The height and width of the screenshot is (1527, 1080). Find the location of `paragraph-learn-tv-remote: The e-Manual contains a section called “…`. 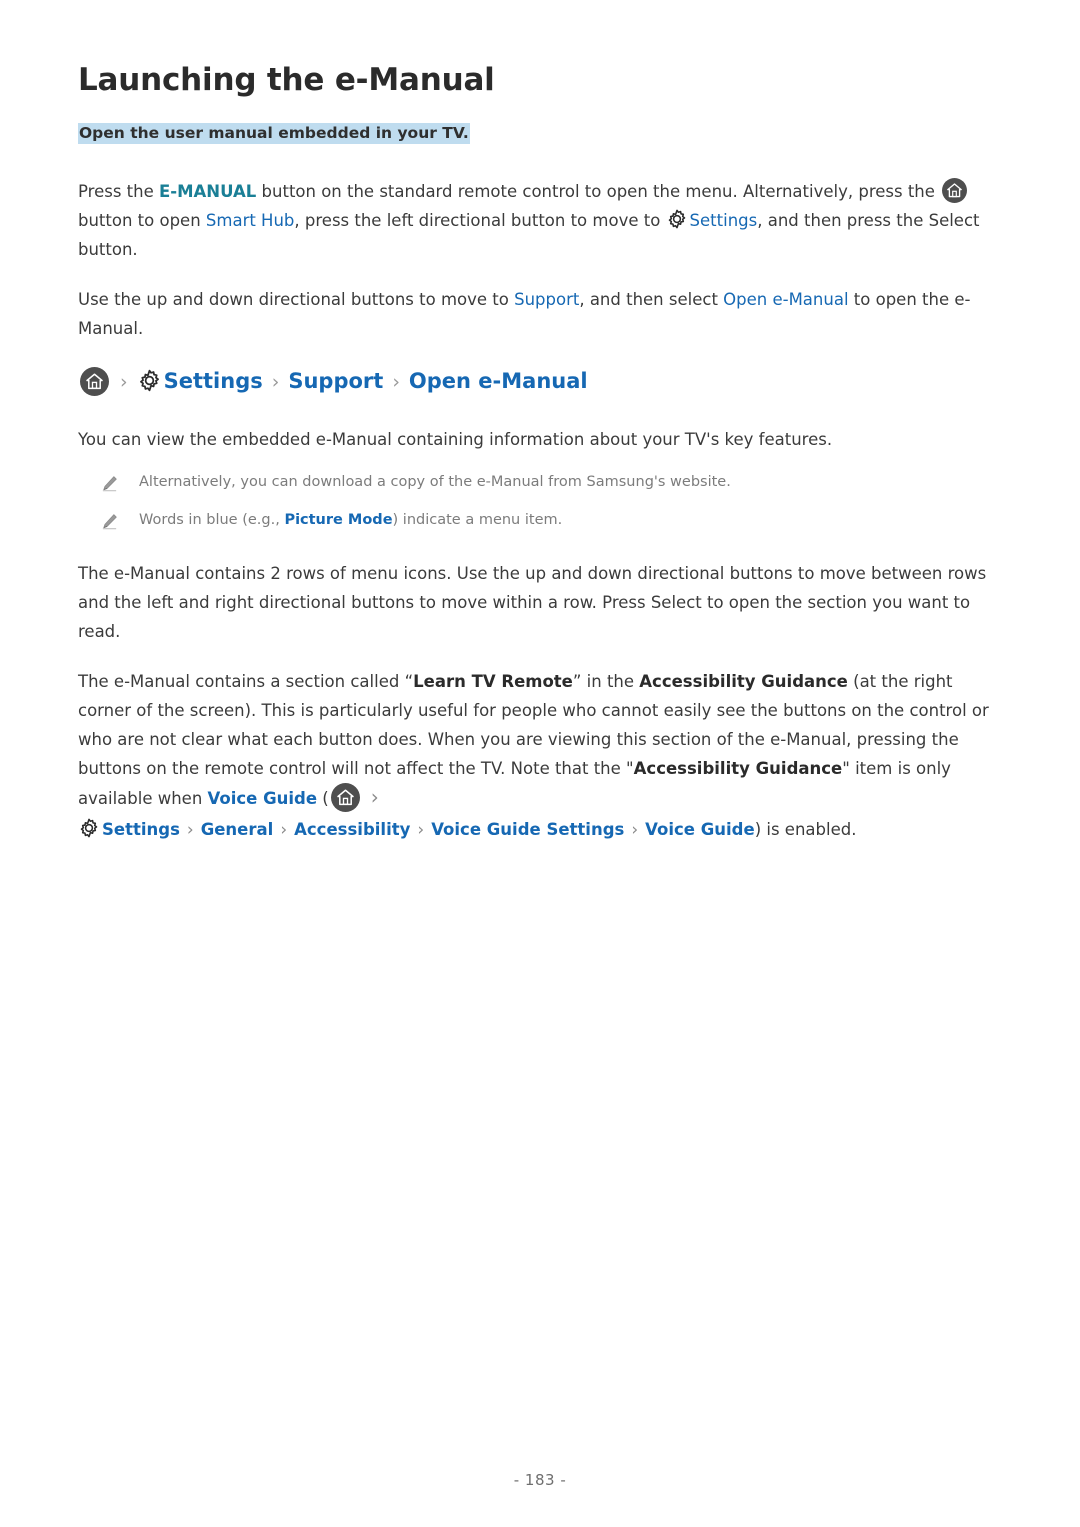

paragraph-learn-tv-remote: The e-Manual contains a section called “… is located at coordinates (540, 740).